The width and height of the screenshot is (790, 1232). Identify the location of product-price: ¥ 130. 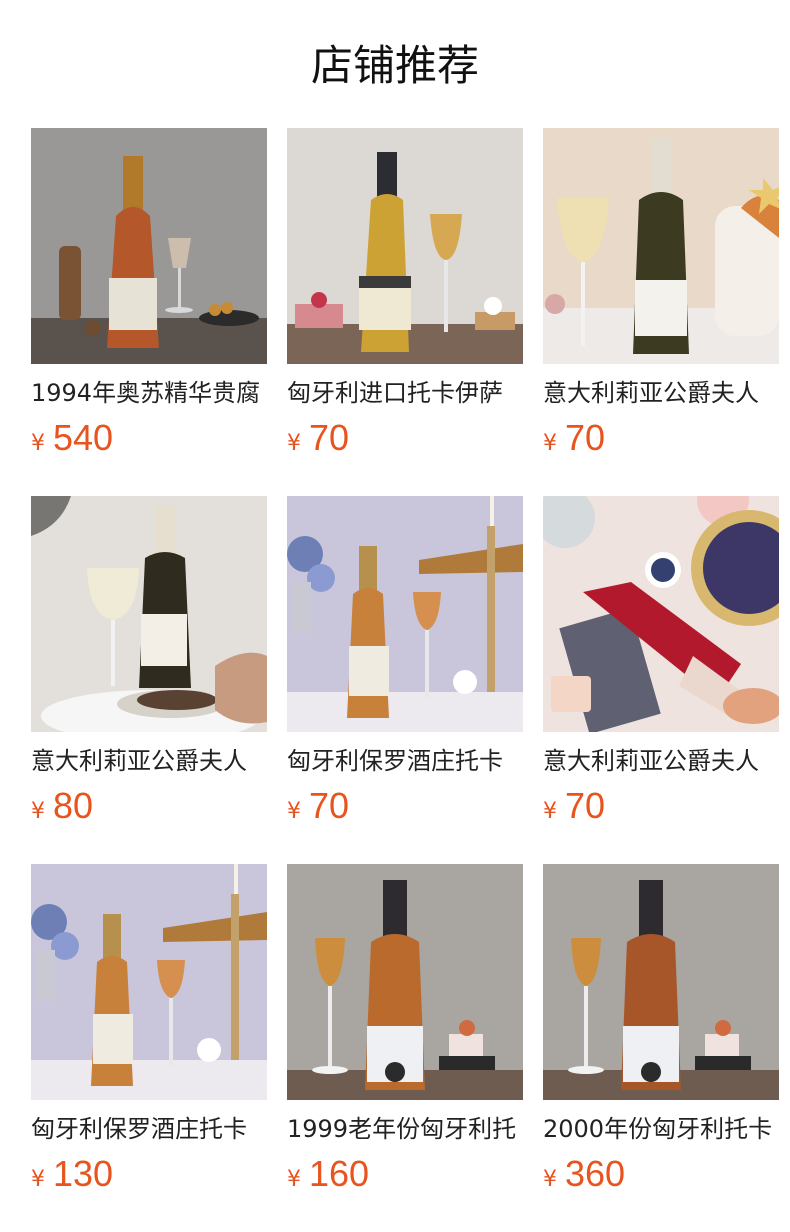
(72, 1174).